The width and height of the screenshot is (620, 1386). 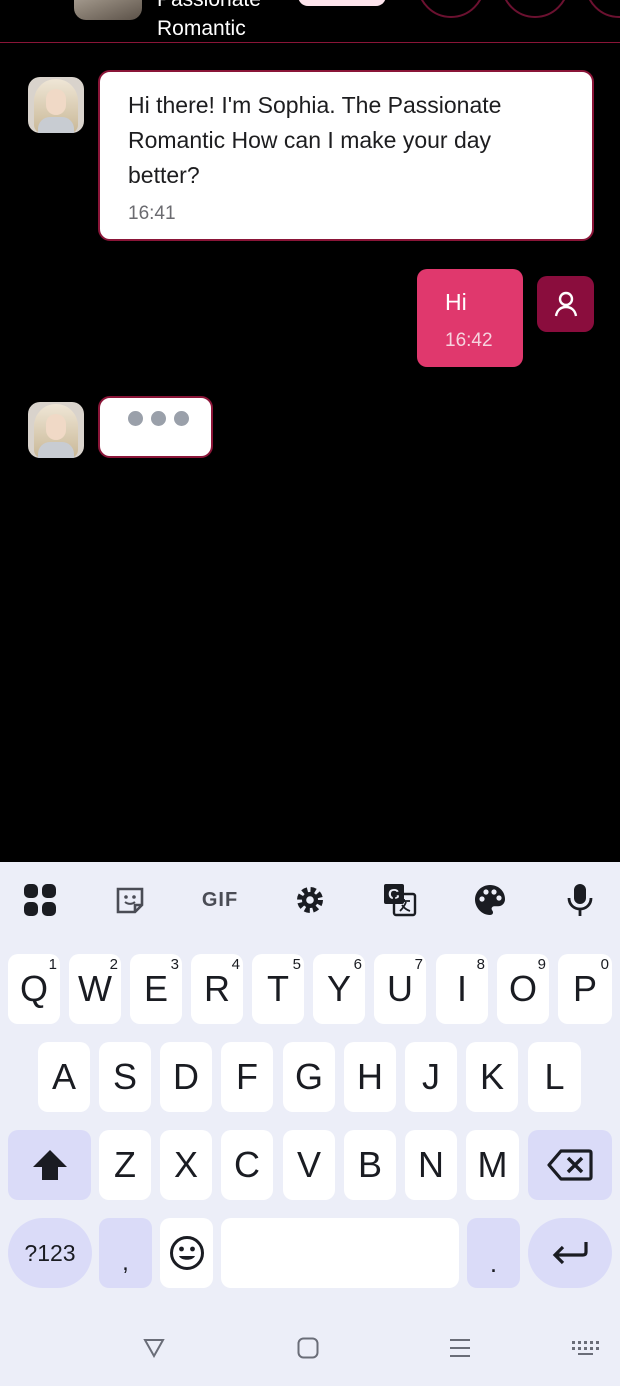 I want to click on key-u: U7, so click(x=400, y=989).